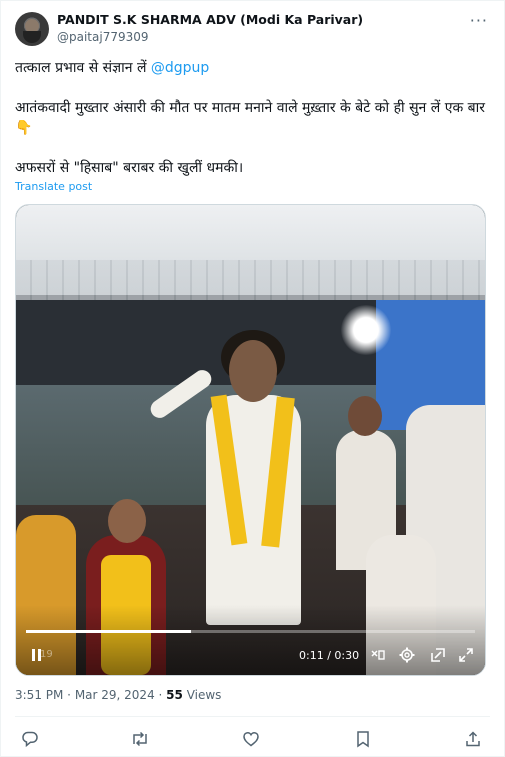  Describe the element at coordinates (108, 631) in the screenshot. I see `video-progress-fill` at that location.